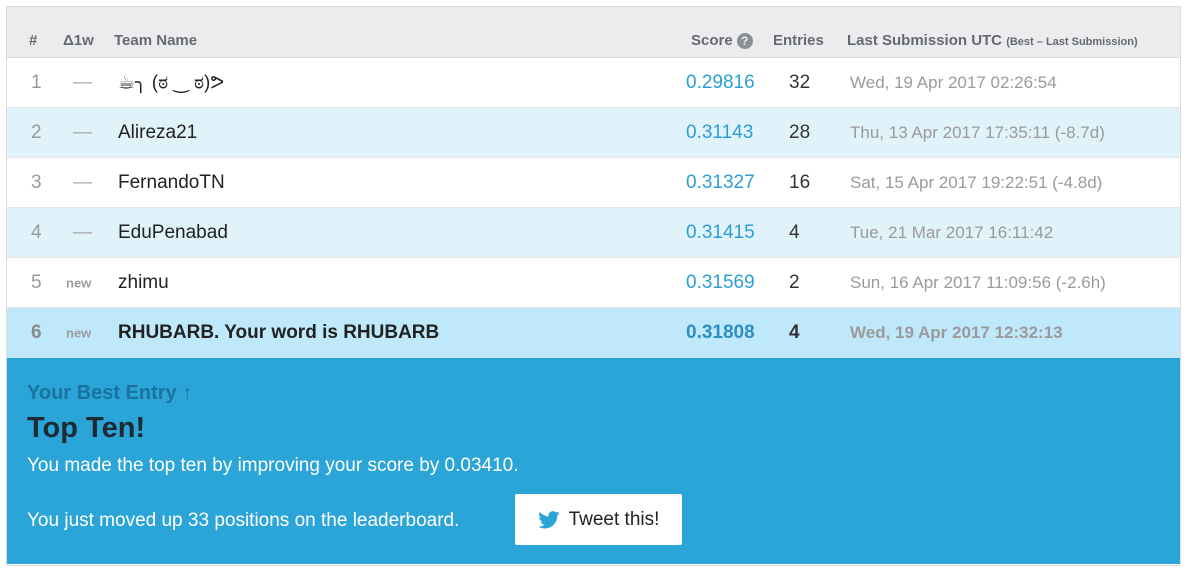  I want to click on row-entries: 32, so click(800, 82).